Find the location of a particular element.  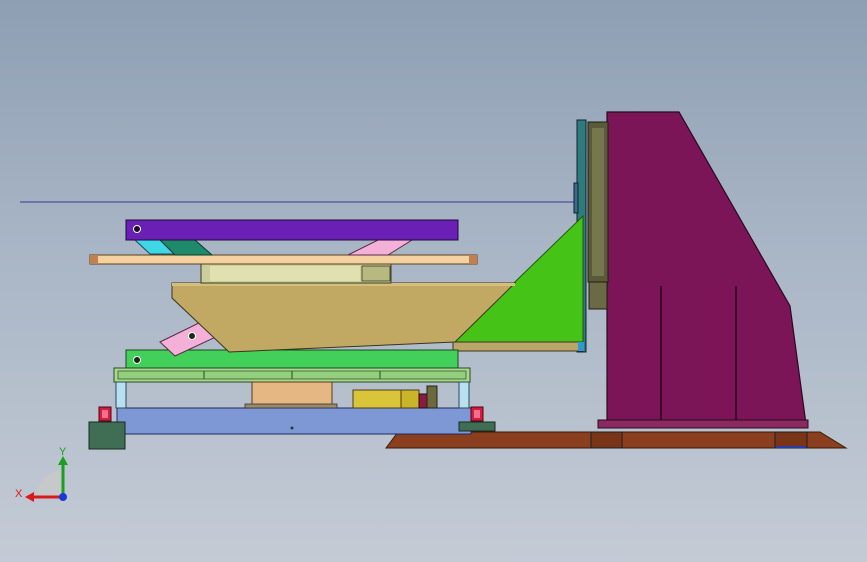

upper-scissor-arm is located at coordinates (292, 230).